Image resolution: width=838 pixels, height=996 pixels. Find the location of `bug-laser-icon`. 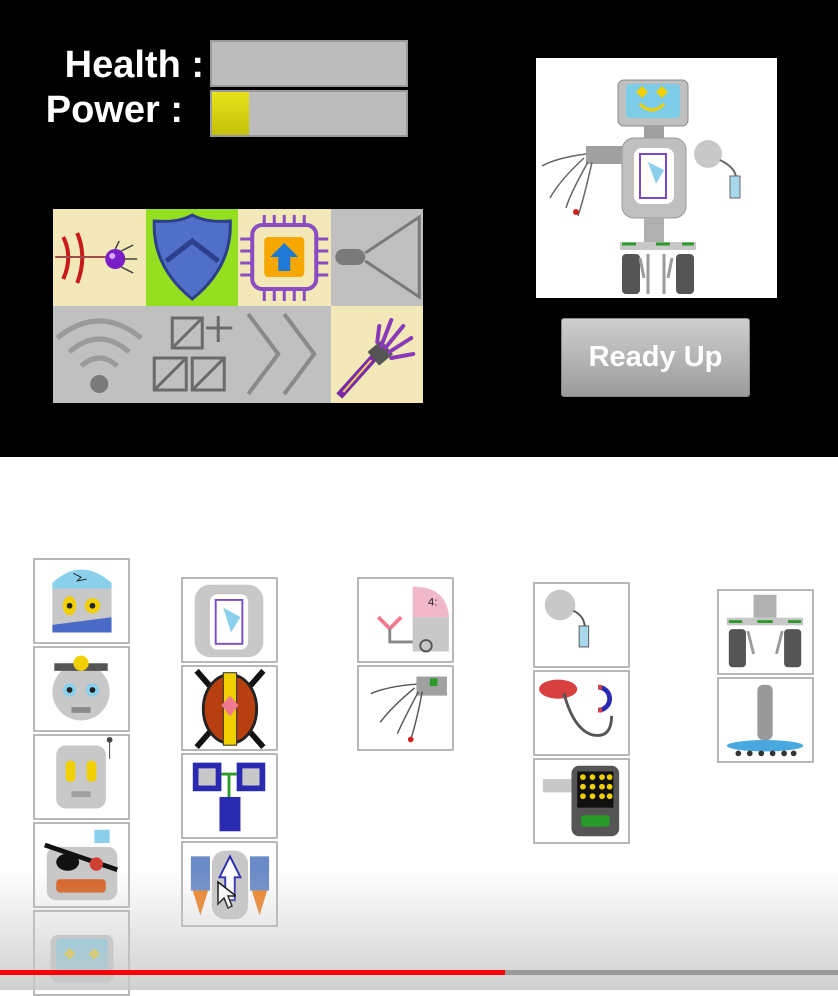

bug-laser-icon is located at coordinates (96, 258).